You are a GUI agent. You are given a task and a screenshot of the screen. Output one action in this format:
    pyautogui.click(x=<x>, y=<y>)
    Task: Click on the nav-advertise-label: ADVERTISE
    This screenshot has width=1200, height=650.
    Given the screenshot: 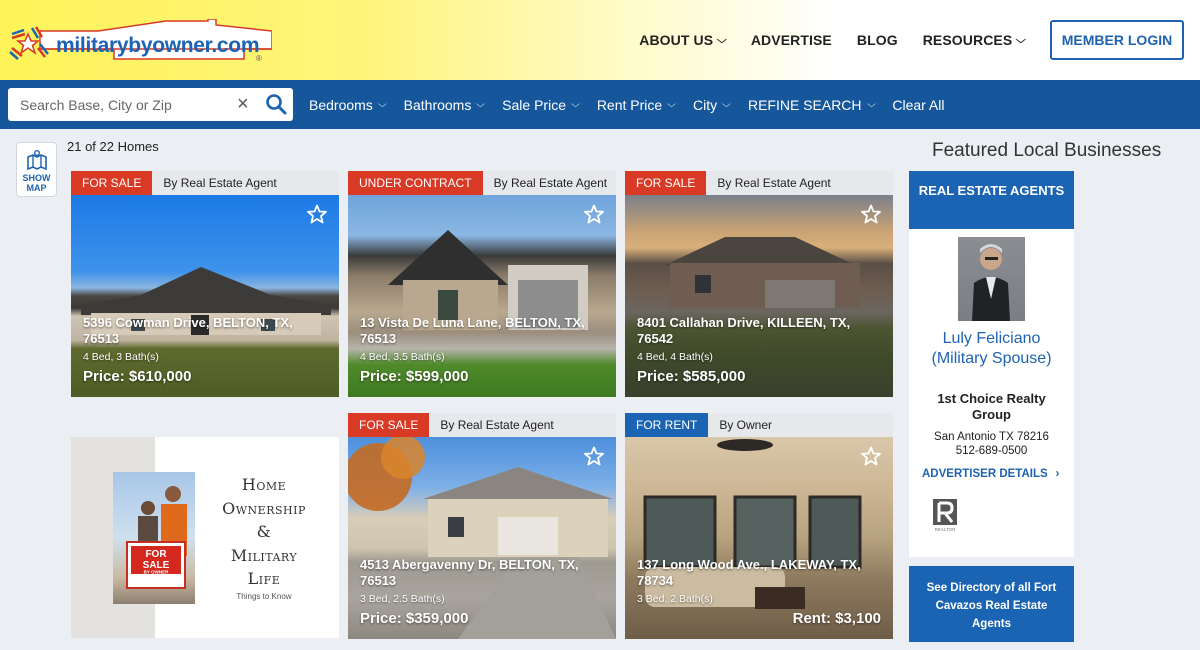 What is the action you would take?
    pyautogui.click(x=791, y=40)
    